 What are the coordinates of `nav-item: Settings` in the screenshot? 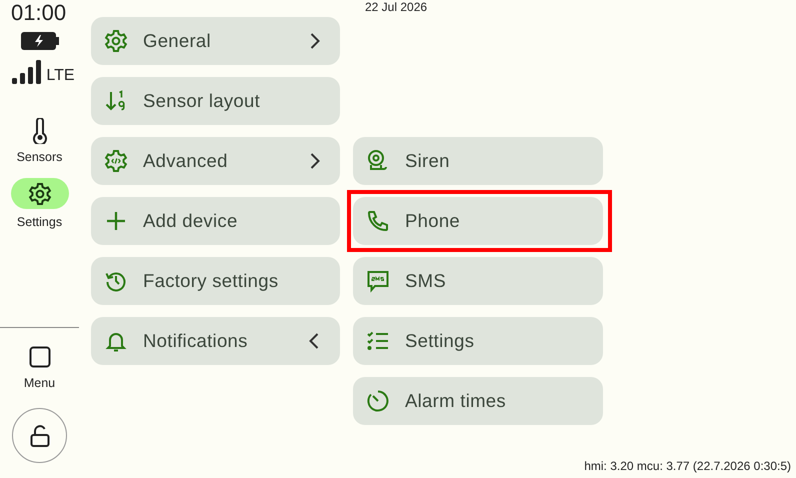 It's located at (39, 203).